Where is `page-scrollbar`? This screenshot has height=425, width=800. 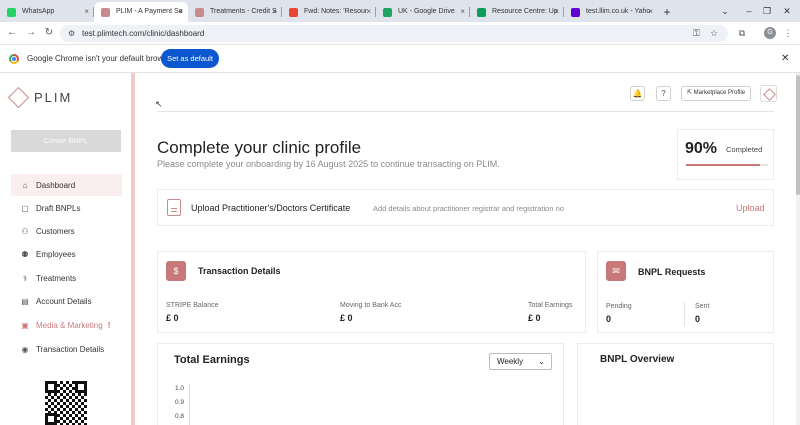
page-scrollbar is located at coordinates (798, 249).